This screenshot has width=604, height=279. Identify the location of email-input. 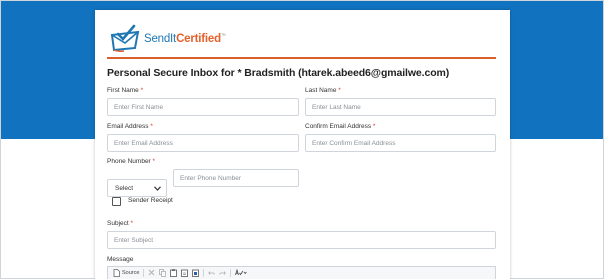
(203, 143).